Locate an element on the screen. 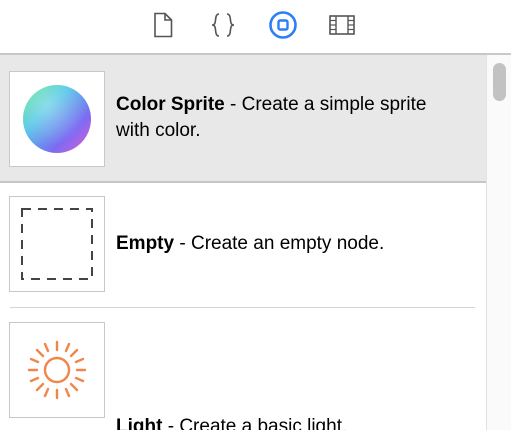 This screenshot has height=430, width=511. library-toolbar is located at coordinates (255, 27).